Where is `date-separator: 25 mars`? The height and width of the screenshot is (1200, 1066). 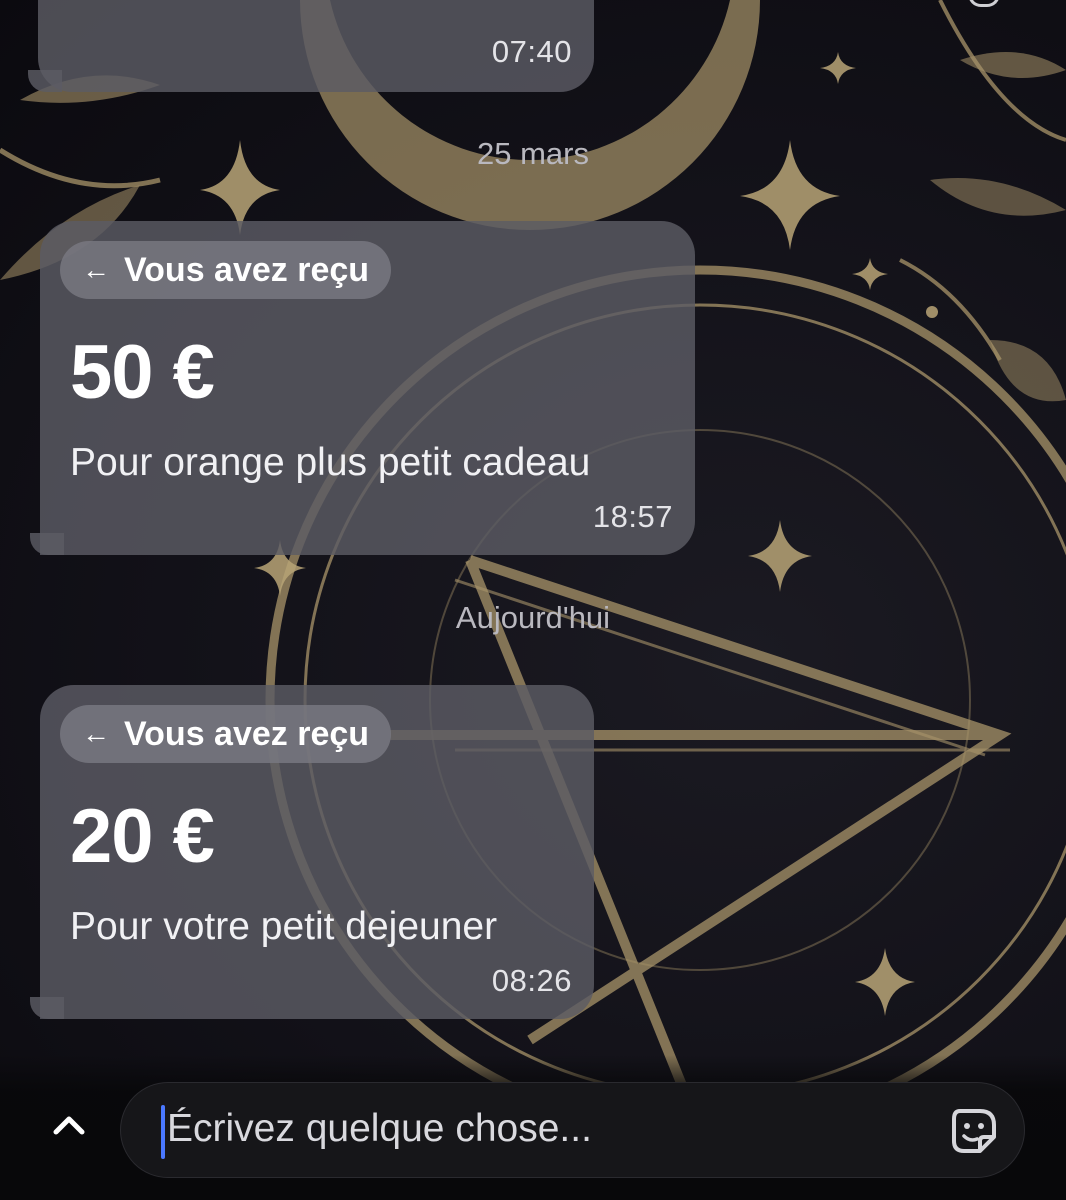
date-separator: 25 mars is located at coordinates (533, 153).